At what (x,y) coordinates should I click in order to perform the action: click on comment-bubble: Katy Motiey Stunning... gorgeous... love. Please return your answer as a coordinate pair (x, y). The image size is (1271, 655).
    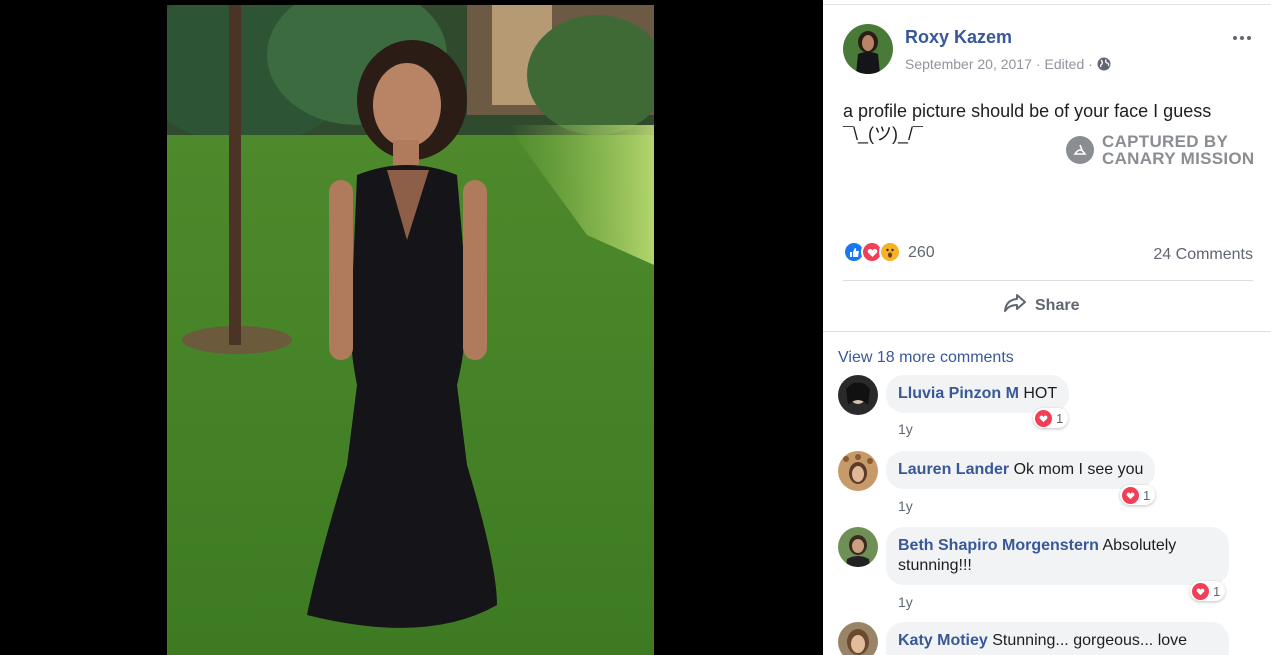
    Looking at the image, I should click on (1057, 638).